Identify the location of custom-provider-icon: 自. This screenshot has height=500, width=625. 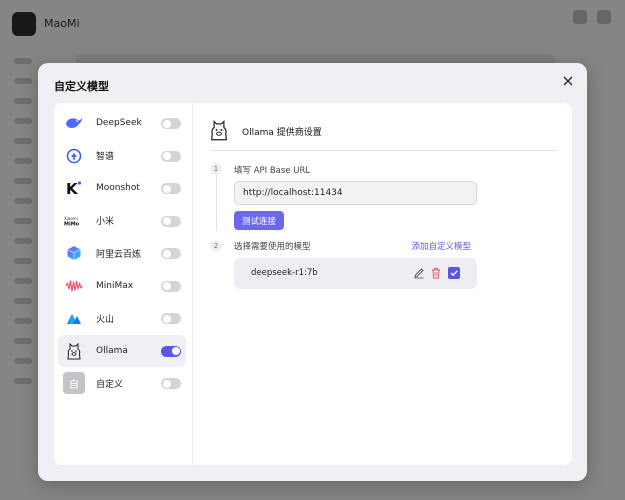
(74, 383).